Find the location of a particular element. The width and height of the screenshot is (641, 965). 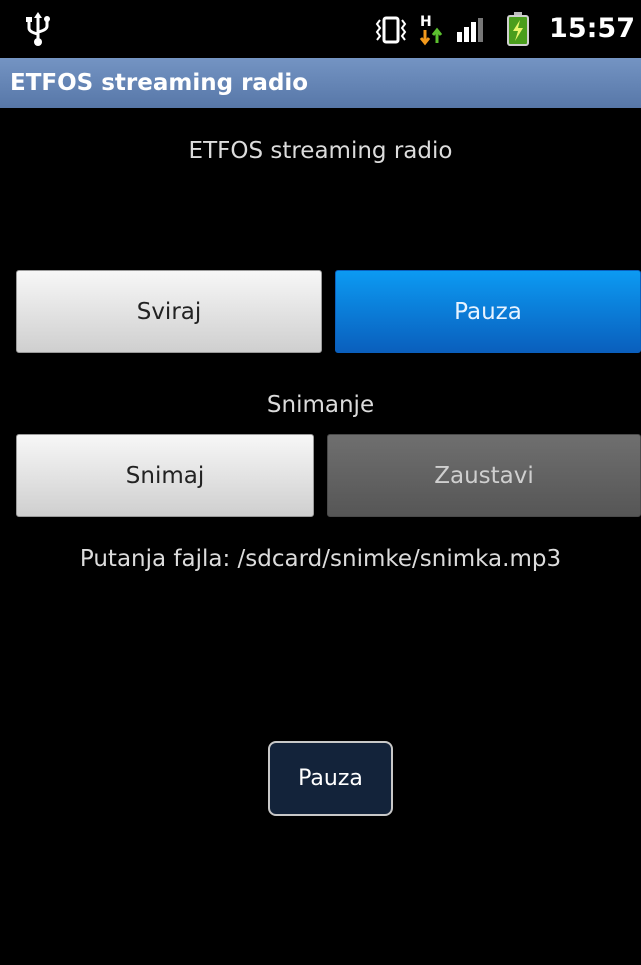

stop-recording-button: Zaustavi is located at coordinates (484, 475).